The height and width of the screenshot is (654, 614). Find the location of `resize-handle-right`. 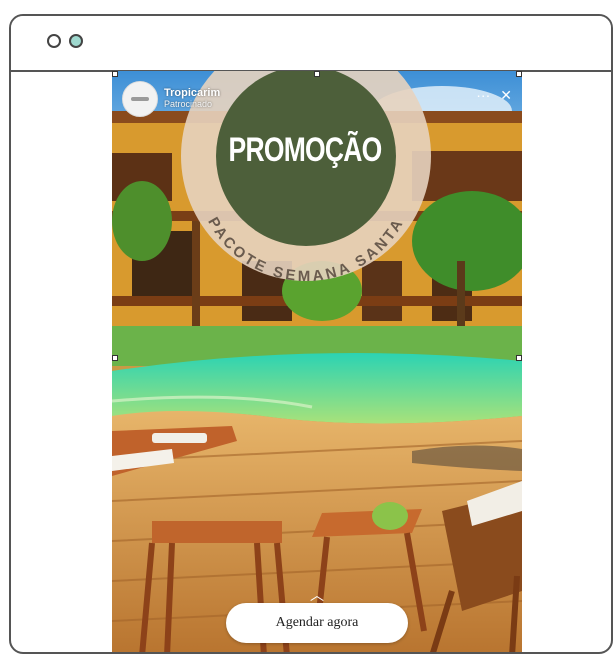

resize-handle-right is located at coordinates (519, 358).